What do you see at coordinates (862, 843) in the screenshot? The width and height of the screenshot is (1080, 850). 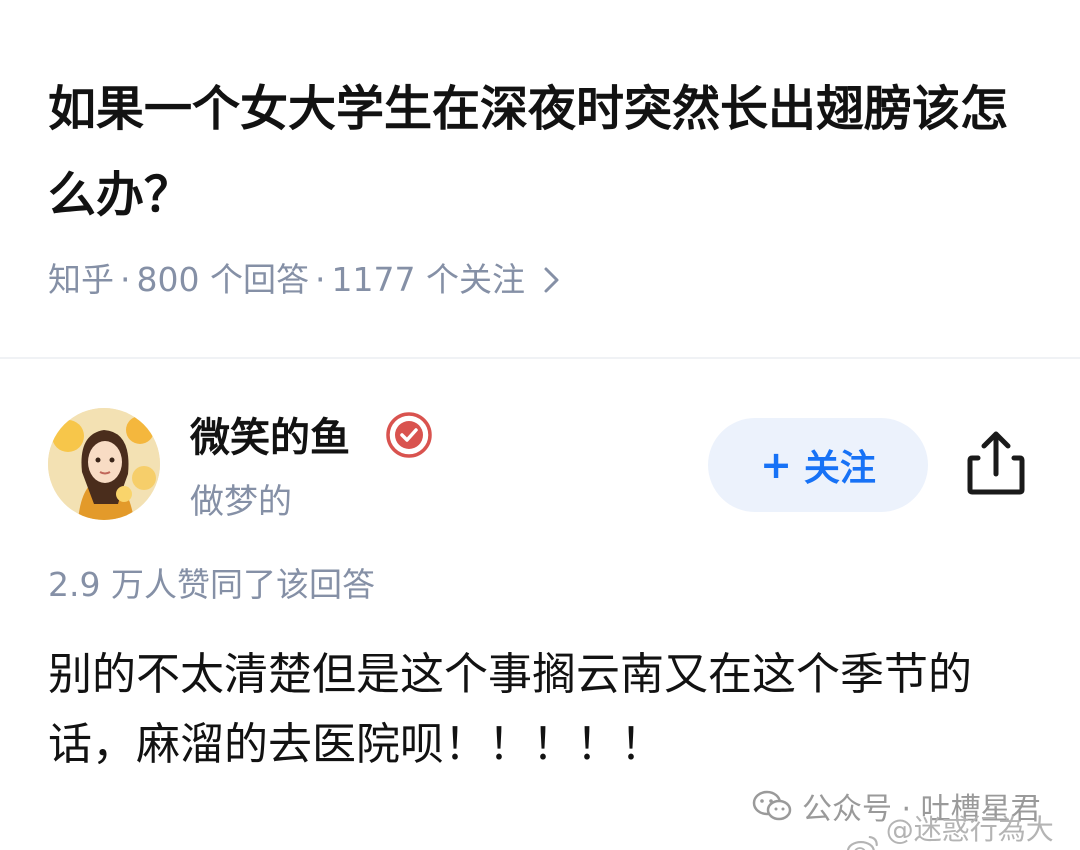 I see `weibo-icon` at bounding box center [862, 843].